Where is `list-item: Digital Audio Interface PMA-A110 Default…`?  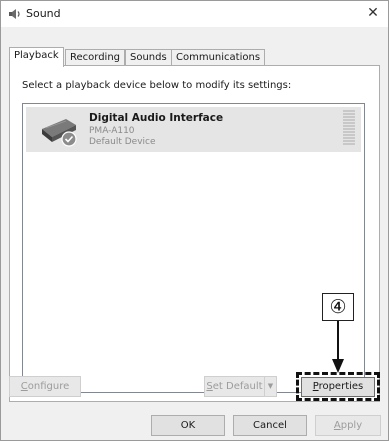
list-item: Digital Audio Interface PMA-A110 Default… is located at coordinates (193, 129).